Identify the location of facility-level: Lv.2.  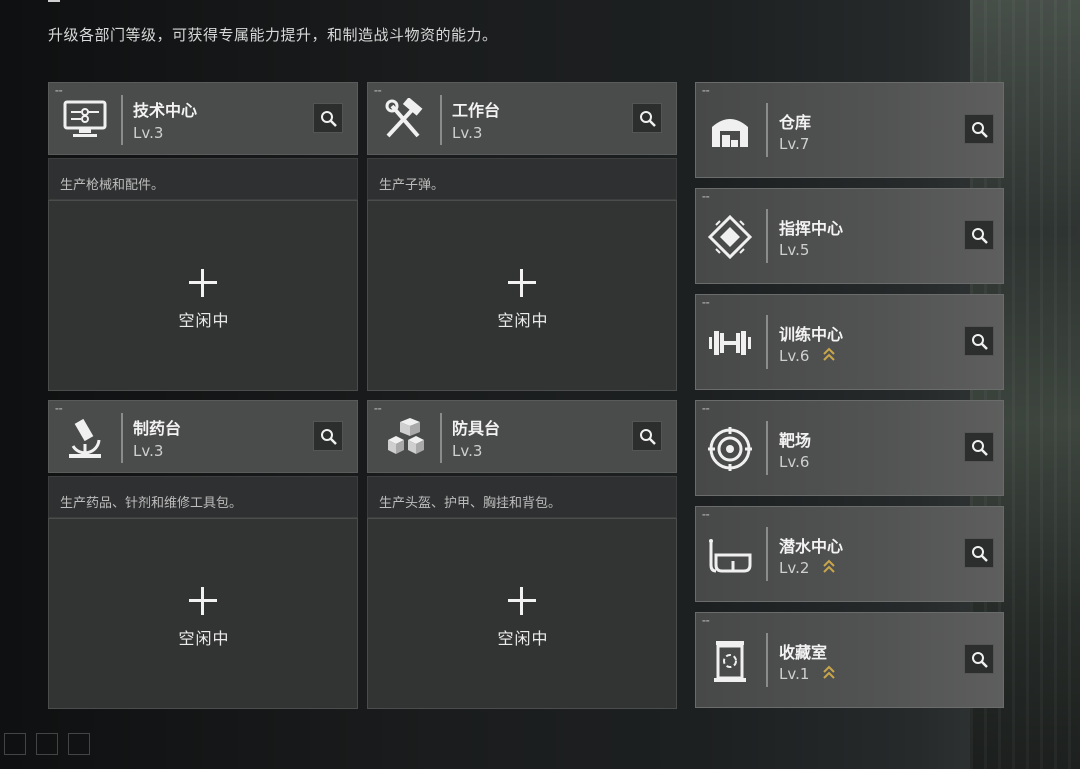
(794, 568).